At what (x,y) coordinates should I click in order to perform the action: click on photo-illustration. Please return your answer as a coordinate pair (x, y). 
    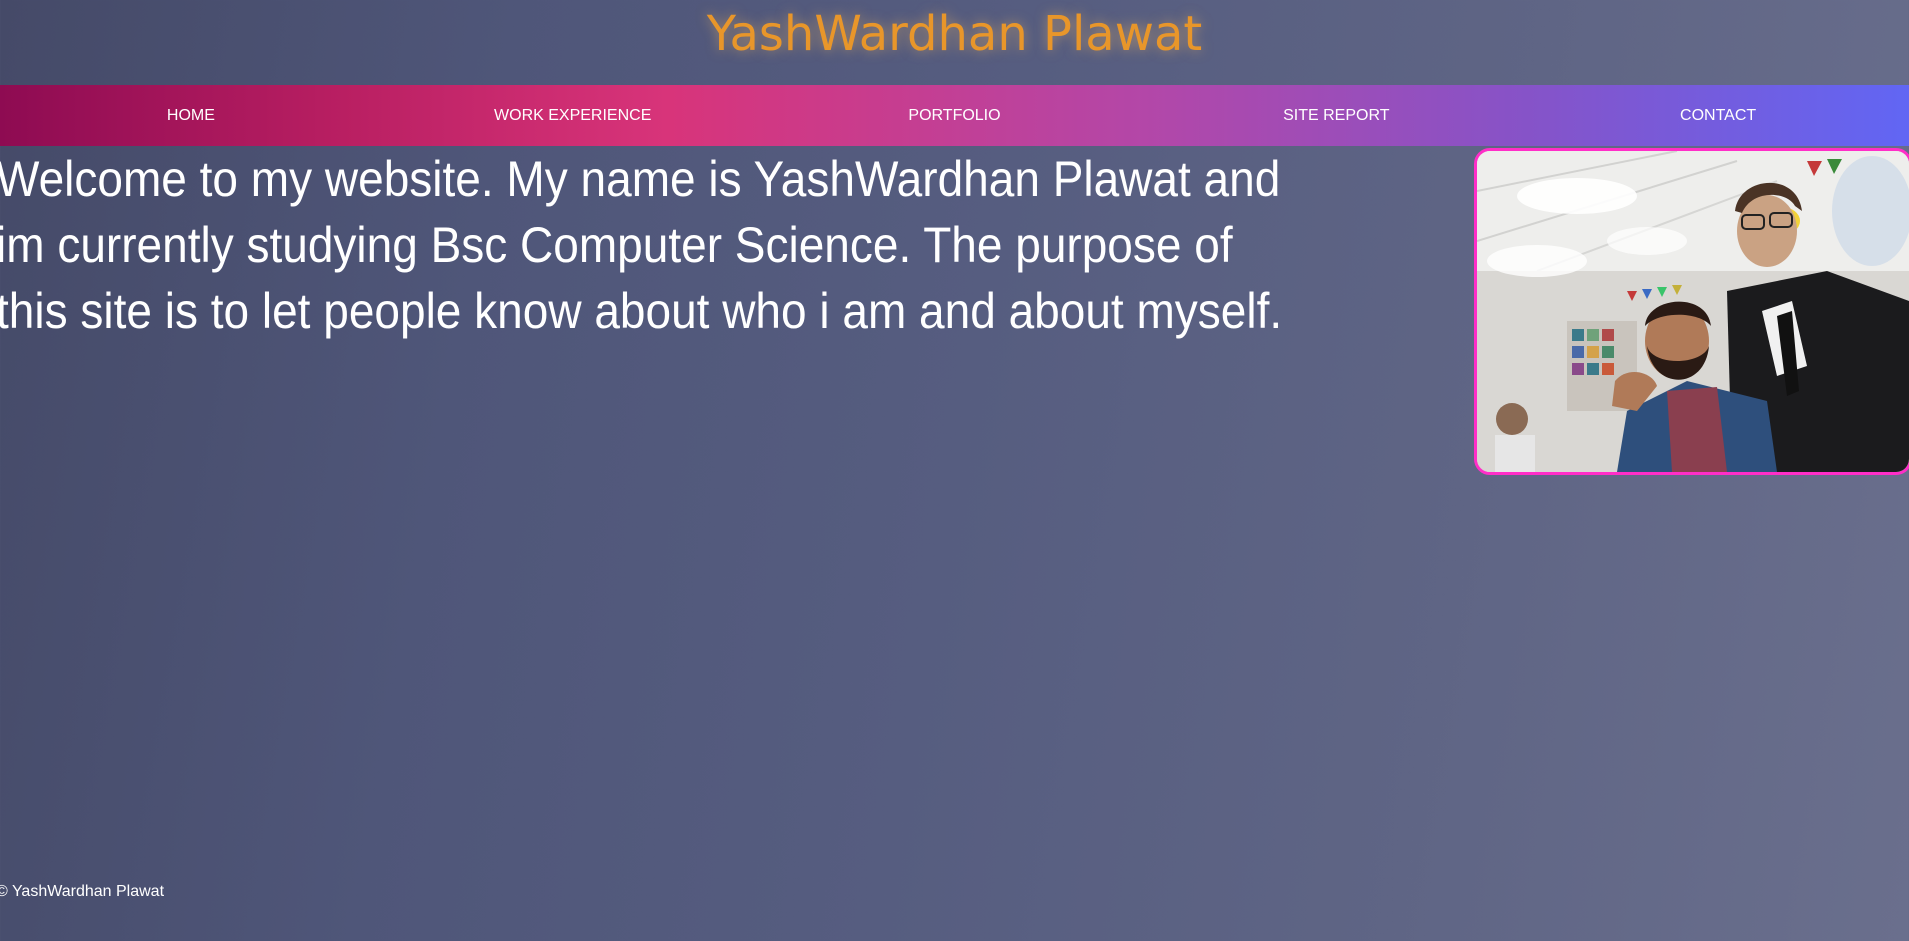
    Looking at the image, I should click on (1693, 311).